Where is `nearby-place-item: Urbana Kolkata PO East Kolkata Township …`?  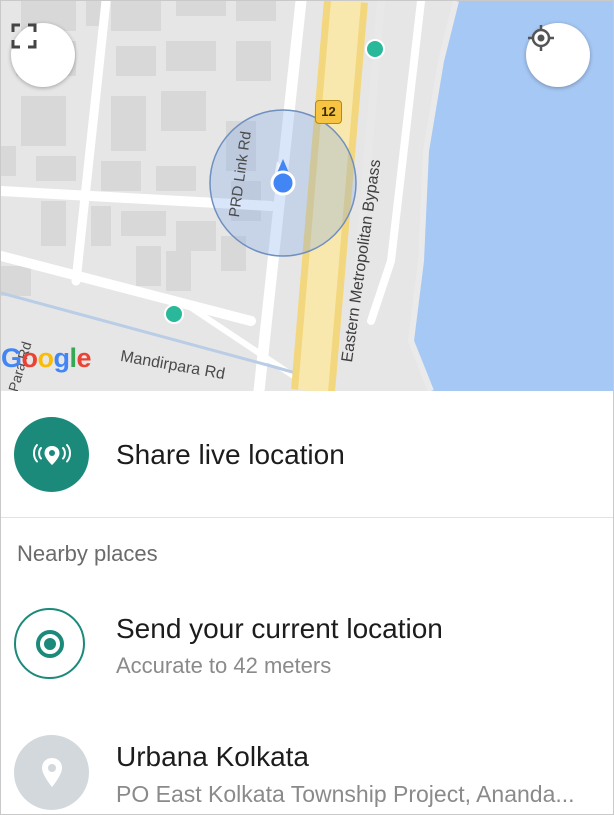 nearby-place-item: Urbana Kolkata PO East Kolkata Township … is located at coordinates (307, 767).